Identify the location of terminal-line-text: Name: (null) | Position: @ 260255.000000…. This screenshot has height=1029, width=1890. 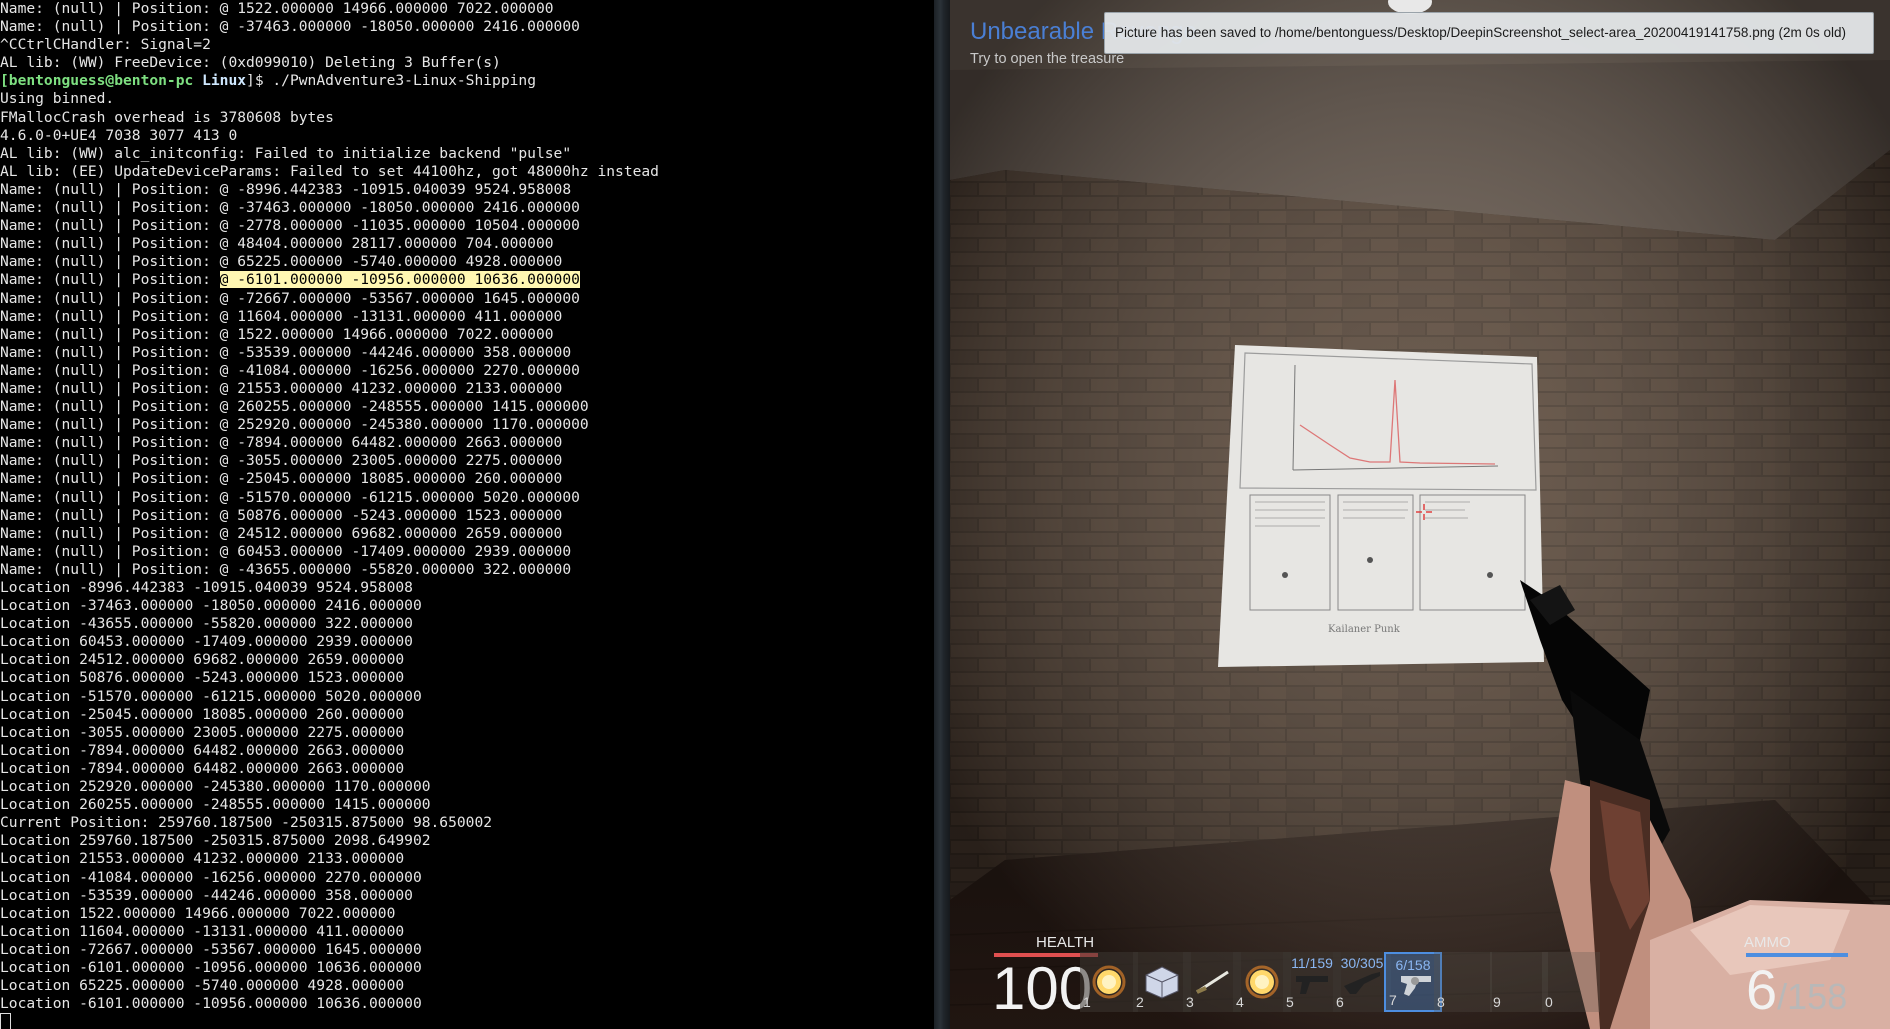
(294, 407).